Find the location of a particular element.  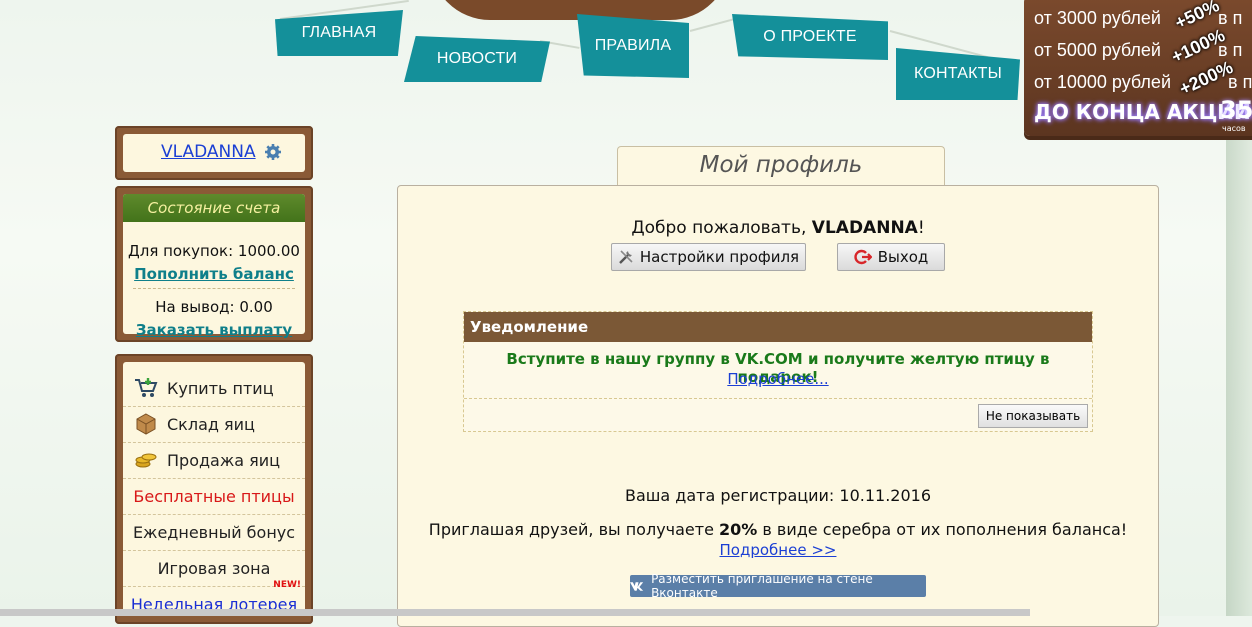

logout-icon is located at coordinates (863, 257).